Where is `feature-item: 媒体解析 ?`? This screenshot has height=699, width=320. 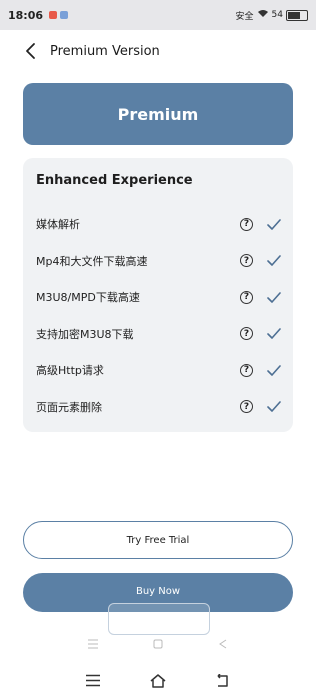 feature-item: 媒体解析 ? is located at coordinates (158, 224).